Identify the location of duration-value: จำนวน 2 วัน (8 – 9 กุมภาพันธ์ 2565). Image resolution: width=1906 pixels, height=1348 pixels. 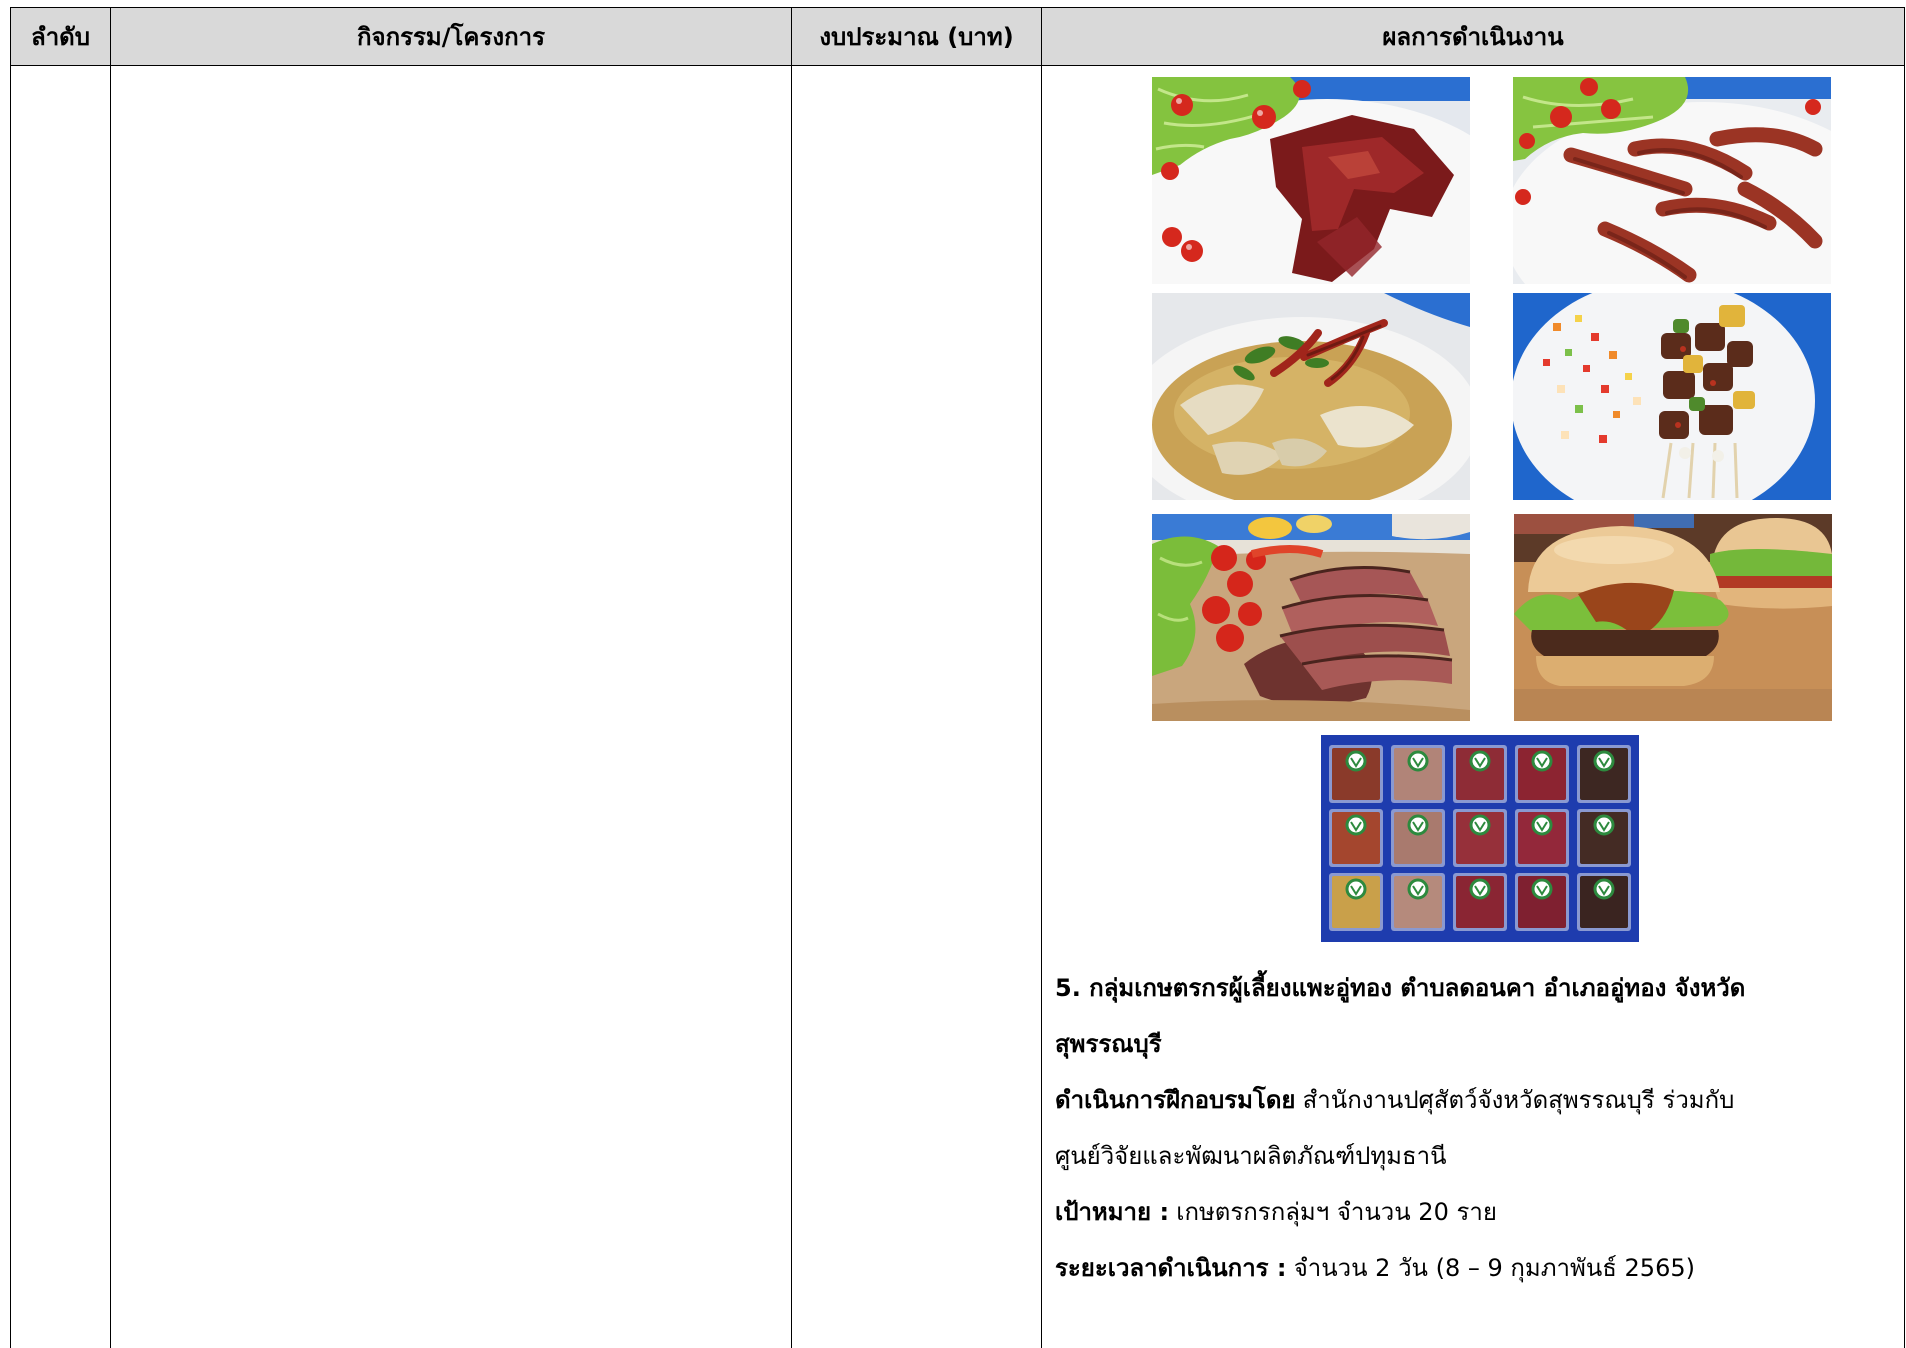
(1494, 1268).